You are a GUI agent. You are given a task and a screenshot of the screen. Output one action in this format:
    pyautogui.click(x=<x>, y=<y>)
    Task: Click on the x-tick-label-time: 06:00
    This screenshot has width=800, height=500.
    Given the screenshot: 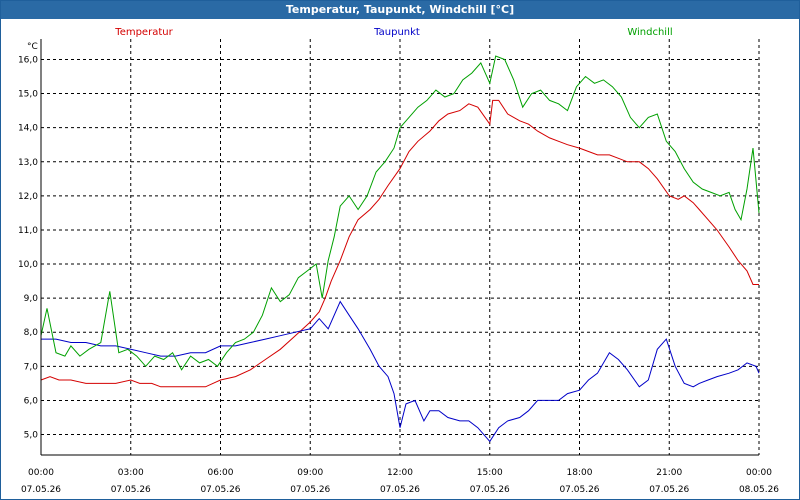 What is the action you would take?
    pyautogui.click(x=221, y=473)
    